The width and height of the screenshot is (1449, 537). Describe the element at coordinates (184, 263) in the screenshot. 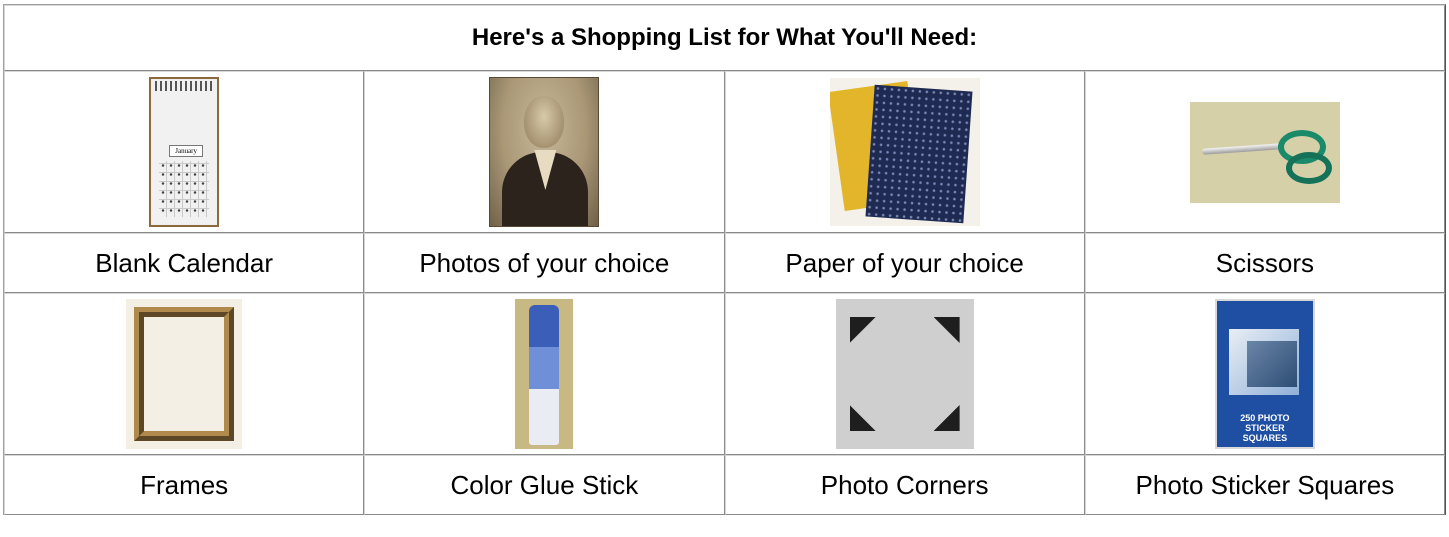

I see `item-label-blank-calendar: Blank Calendar` at that location.